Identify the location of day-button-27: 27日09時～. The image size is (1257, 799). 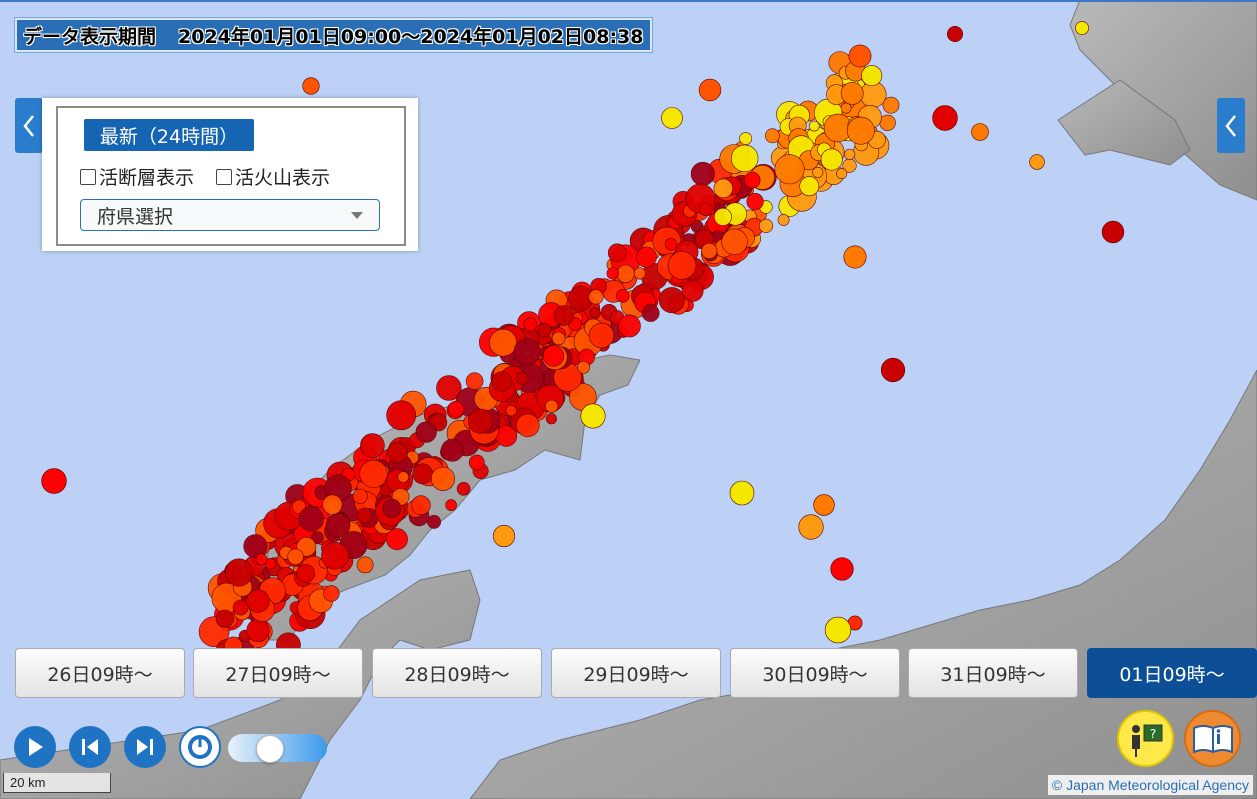
(278, 673).